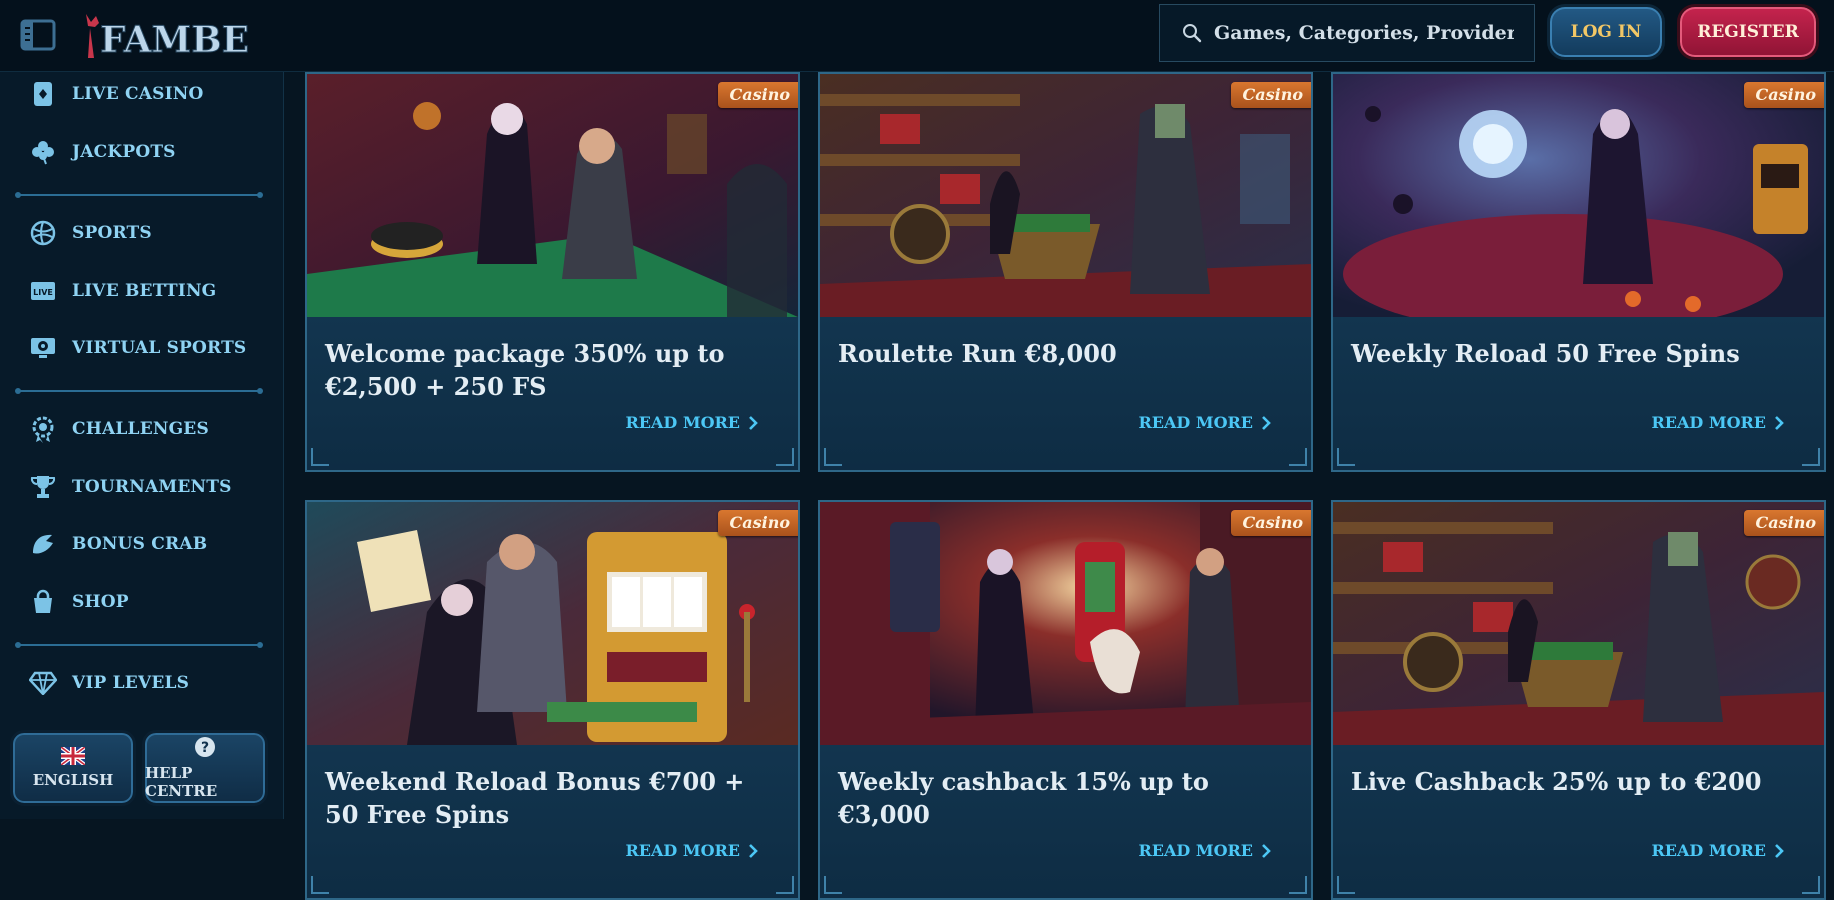  I want to click on sidebar-toggle-icon, so click(38, 35).